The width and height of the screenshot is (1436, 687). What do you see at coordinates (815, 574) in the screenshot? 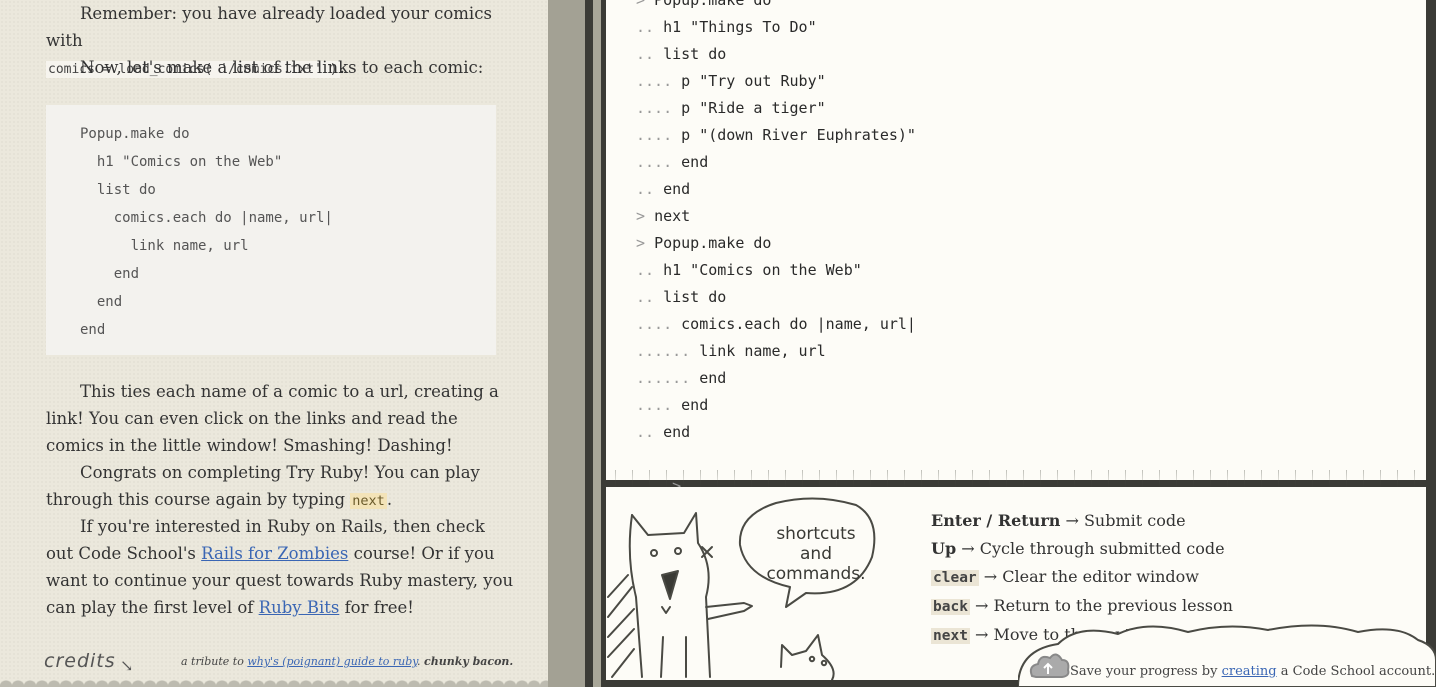
I see `bubble-line-3: commands.` at bounding box center [815, 574].